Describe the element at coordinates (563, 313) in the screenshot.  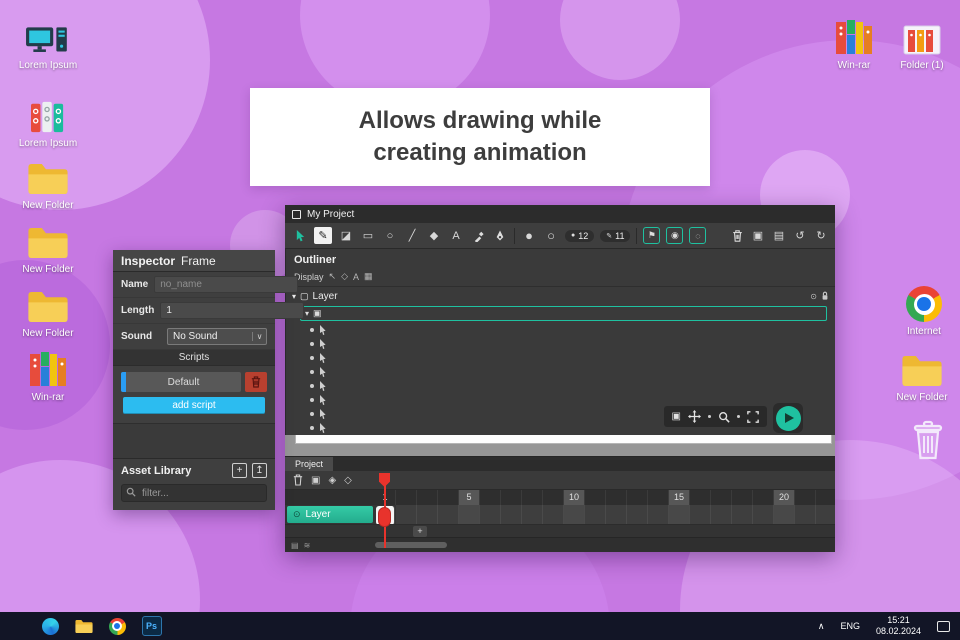
I see `outliner-selected-item: ▾ ▣` at that location.